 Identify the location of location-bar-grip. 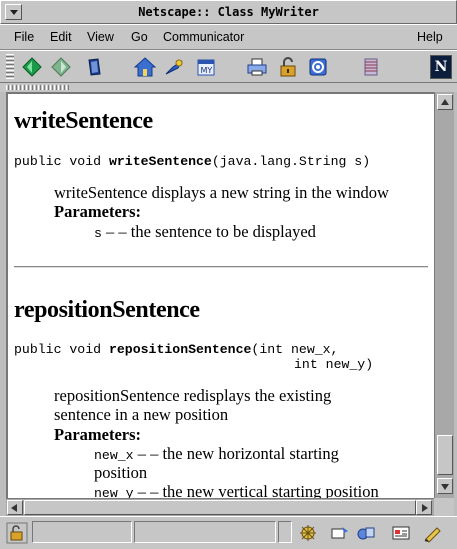
(228, 87).